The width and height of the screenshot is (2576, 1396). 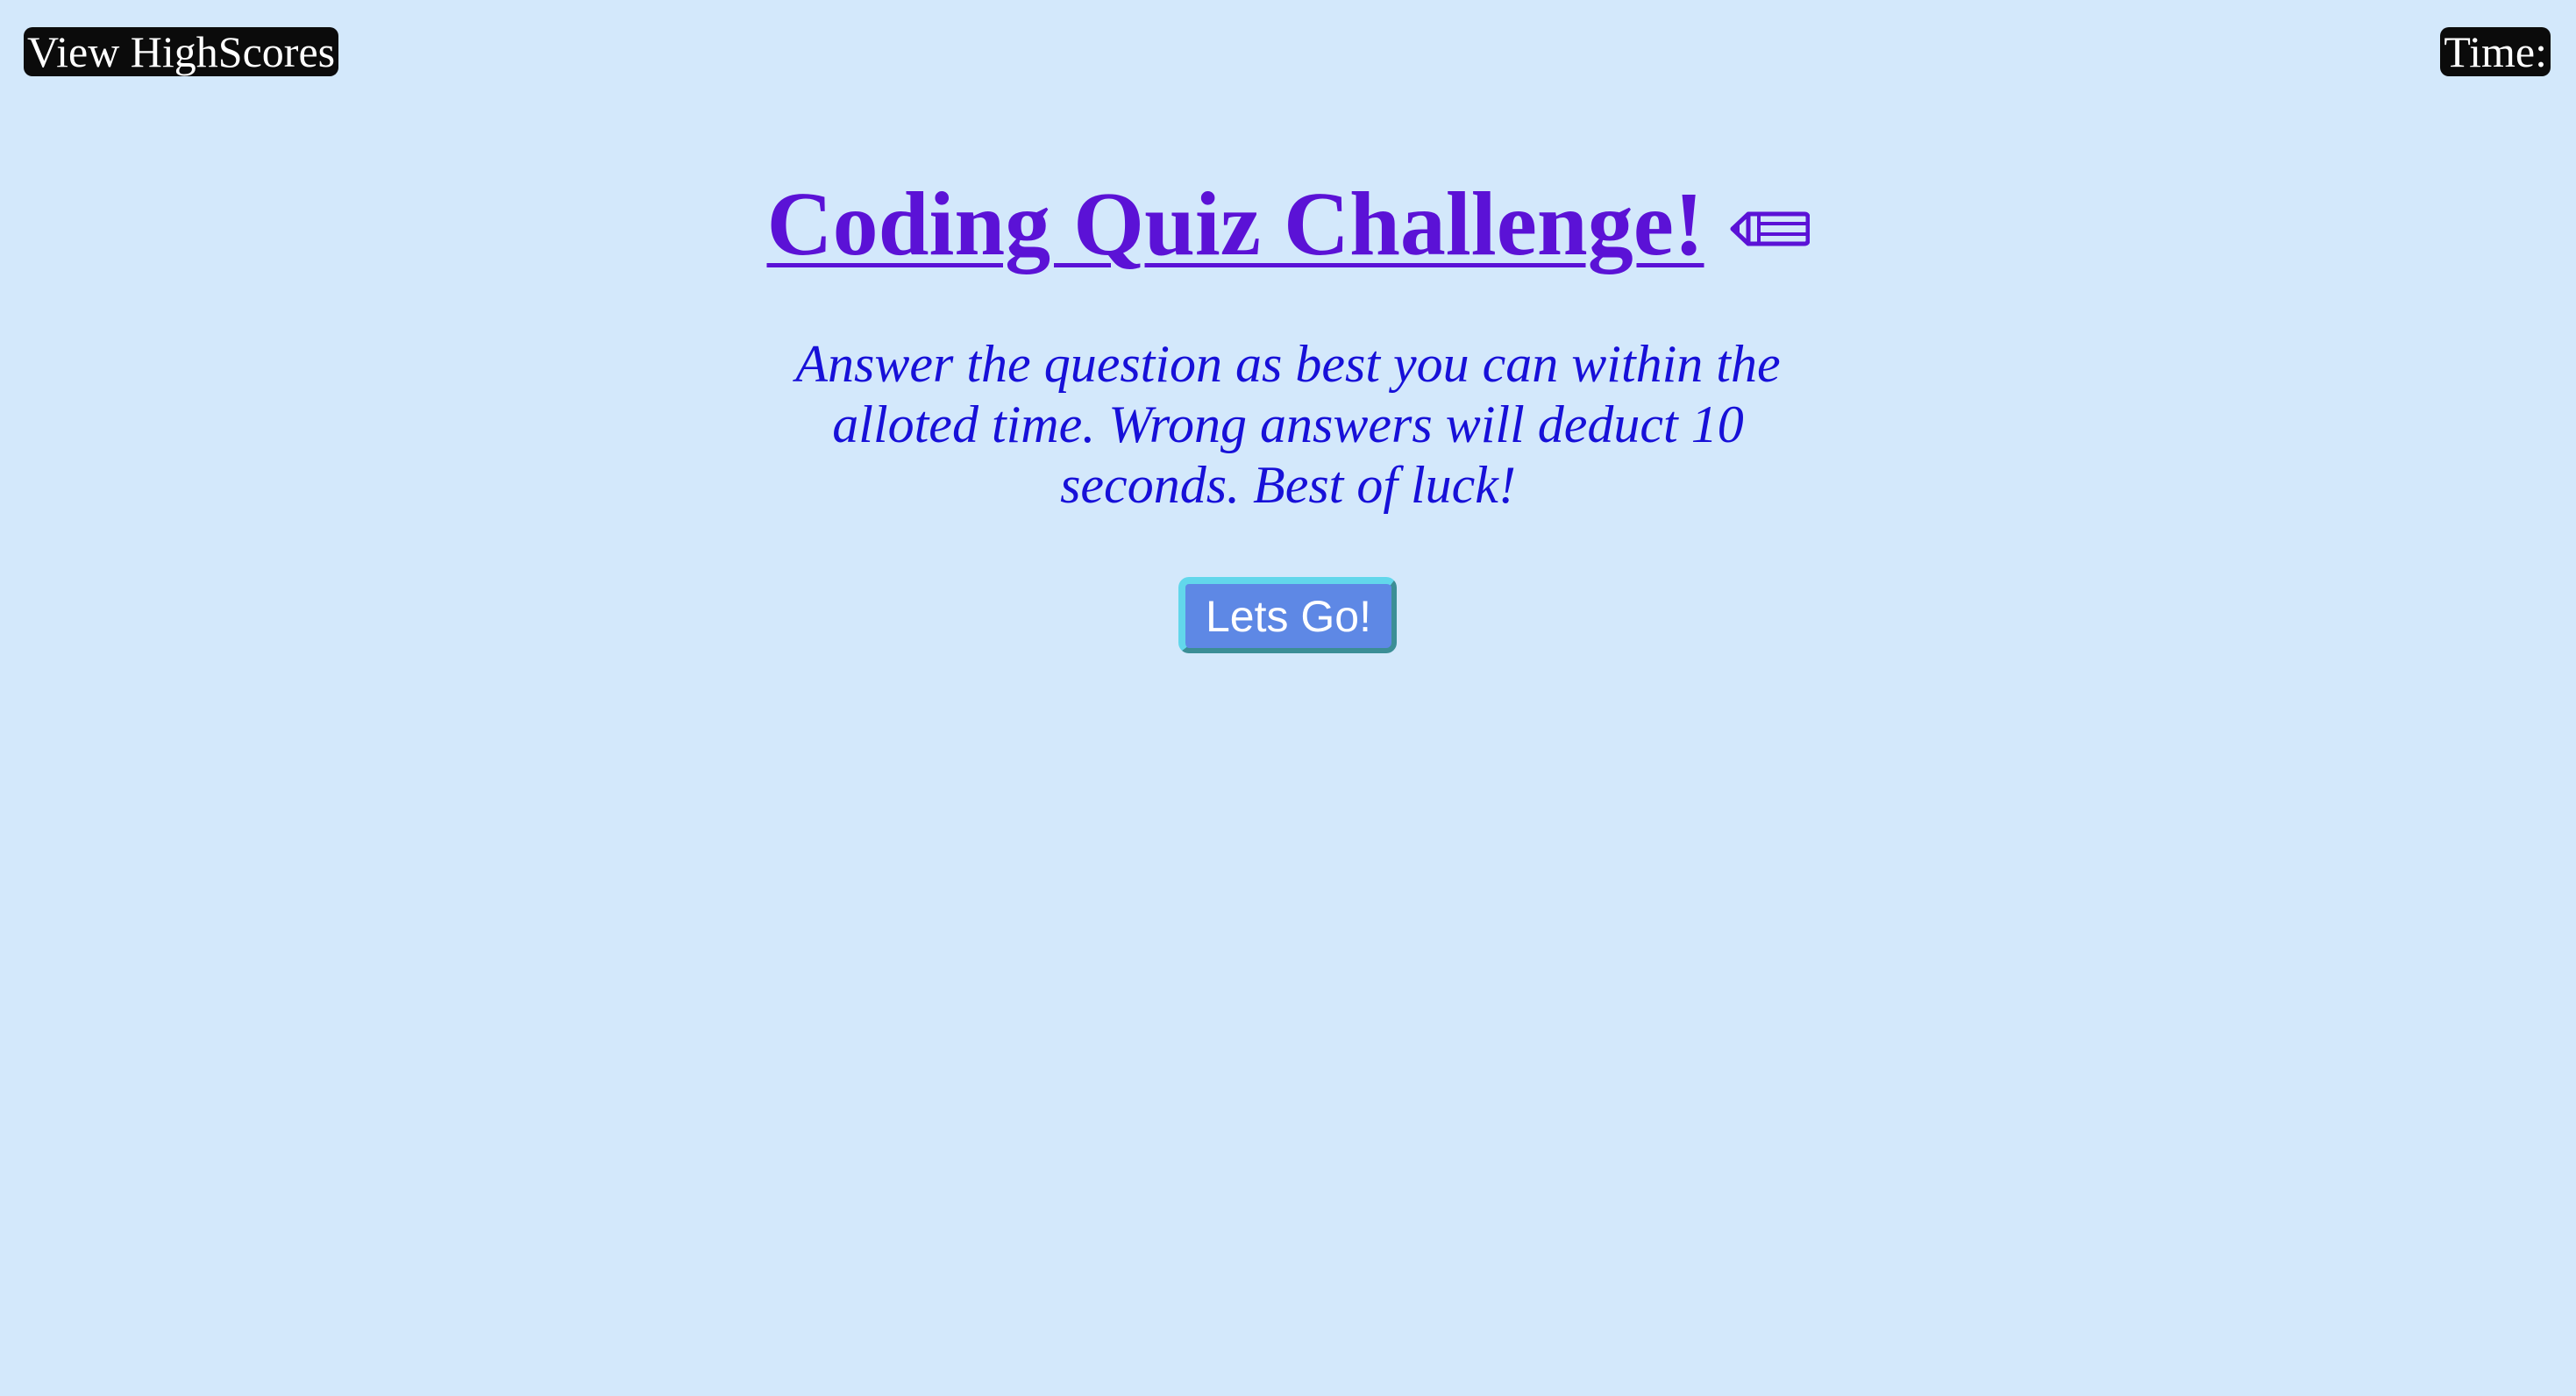 What do you see at coordinates (1235, 224) in the screenshot?
I see `page-title-text: Coding Quiz Challenge!` at bounding box center [1235, 224].